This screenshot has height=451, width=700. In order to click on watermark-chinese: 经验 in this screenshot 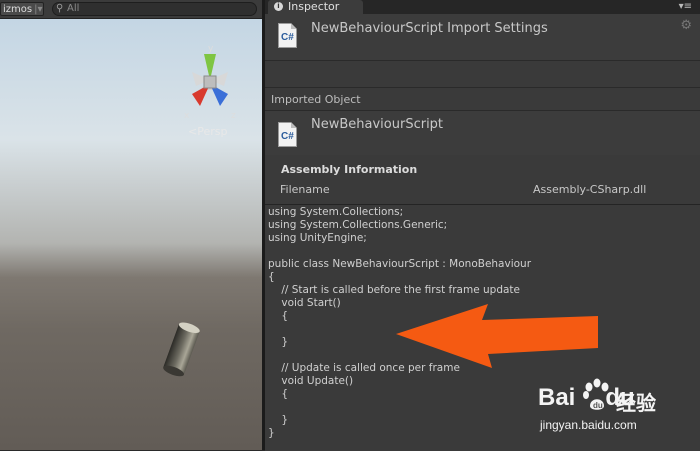, I will do `click(636, 403)`.